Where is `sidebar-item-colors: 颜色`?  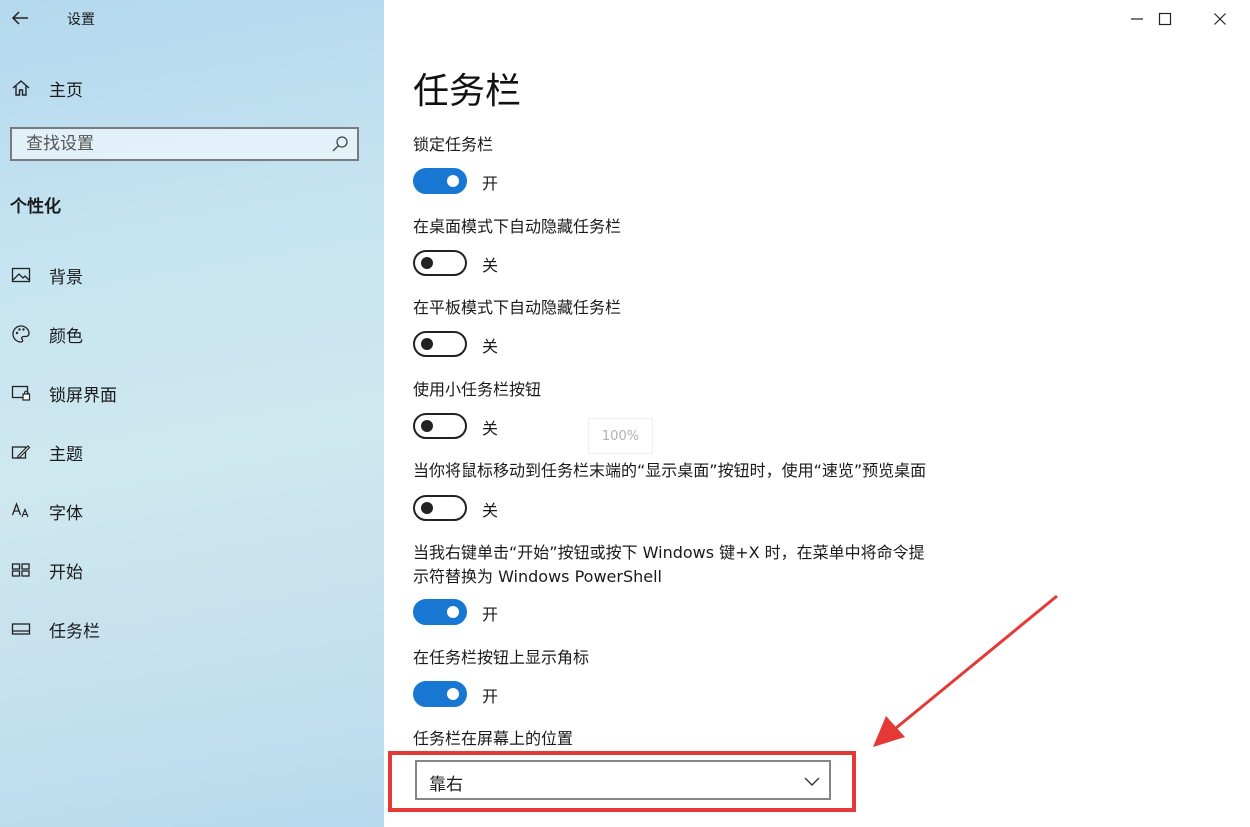 sidebar-item-colors: 颜色 is located at coordinates (192, 334).